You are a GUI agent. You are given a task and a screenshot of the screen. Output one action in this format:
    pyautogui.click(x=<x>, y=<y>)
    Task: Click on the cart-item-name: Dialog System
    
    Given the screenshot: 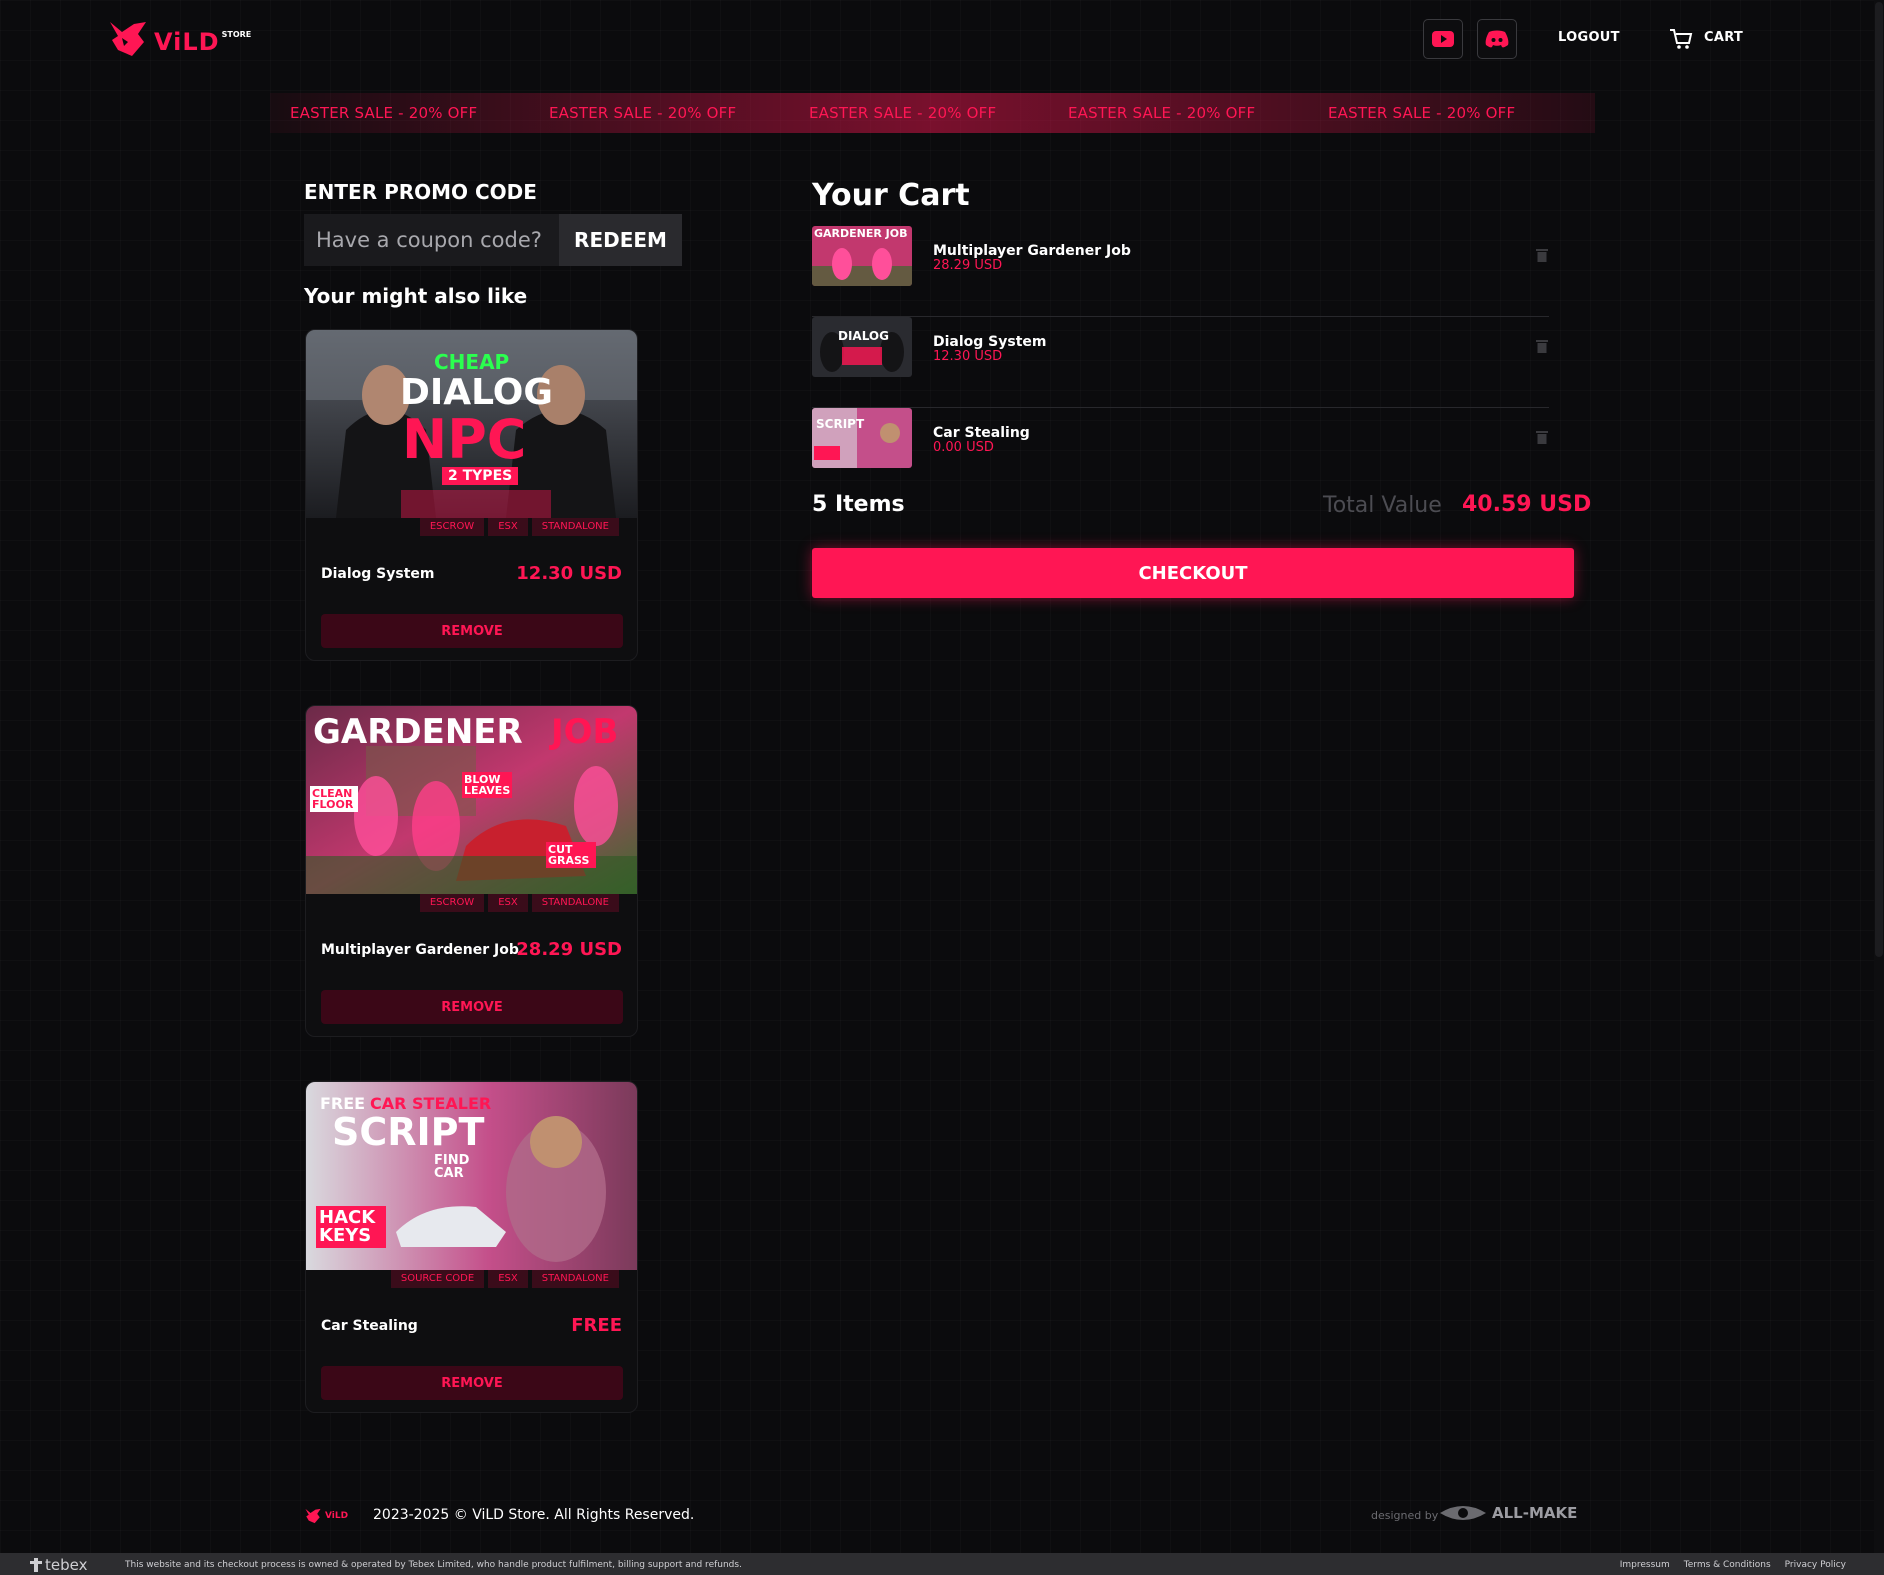 What is the action you would take?
    pyautogui.click(x=990, y=342)
    